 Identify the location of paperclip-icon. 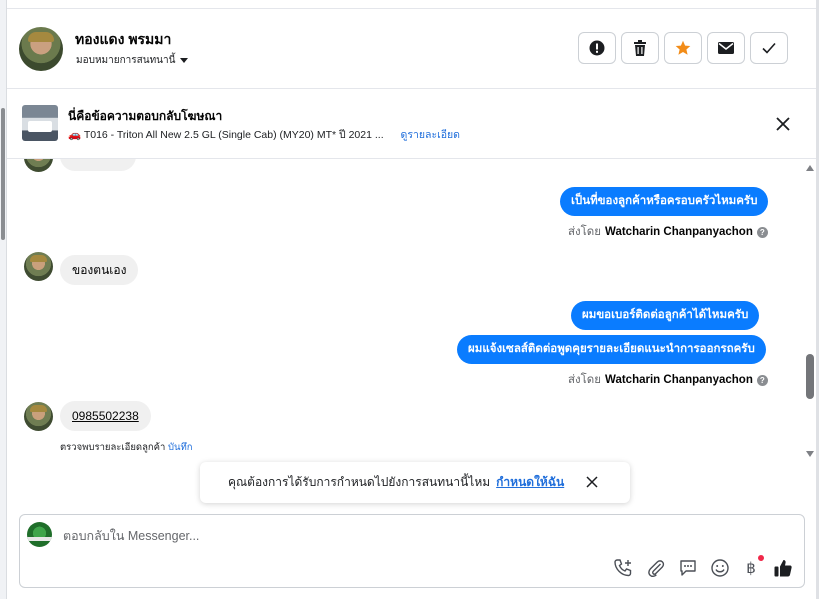
(656, 569).